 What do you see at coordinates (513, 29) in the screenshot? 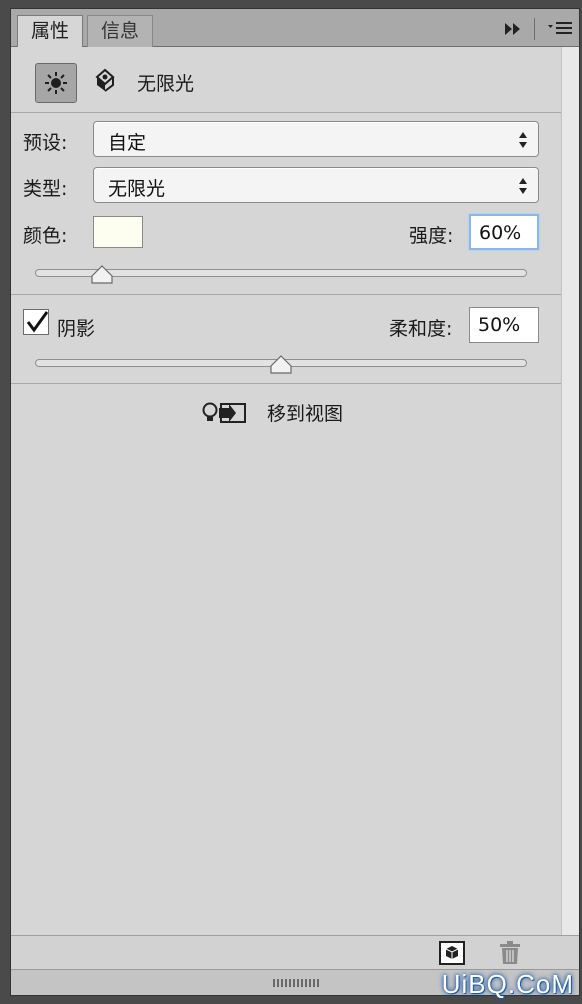
I see `collapse-icon` at bounding box center [513, 29].